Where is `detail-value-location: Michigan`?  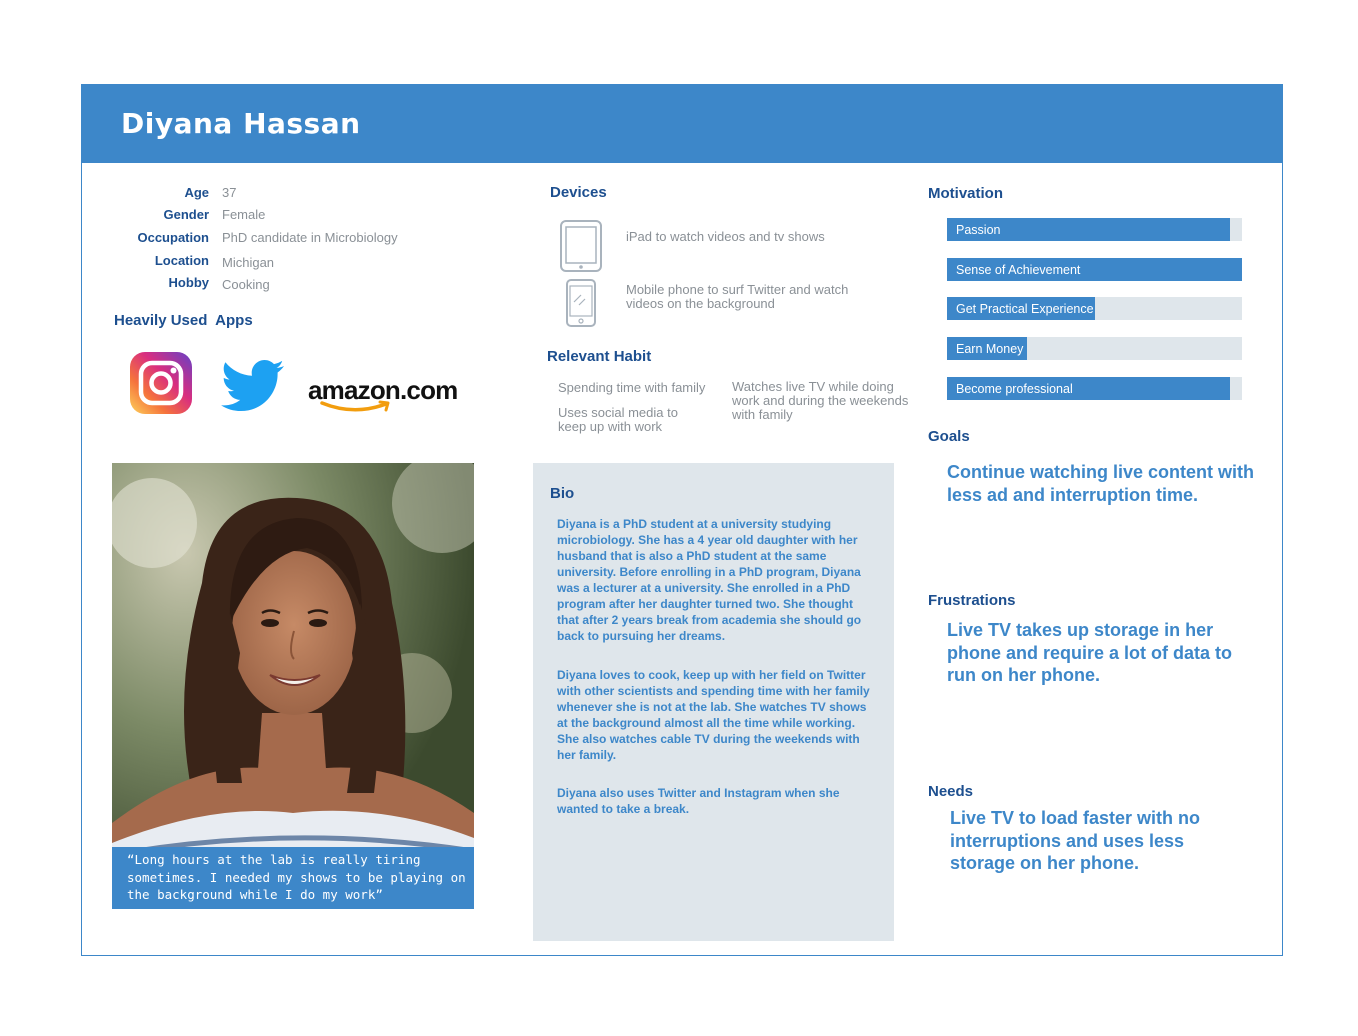
detail-value-location: Michigan is located at coordinates (248, 262).